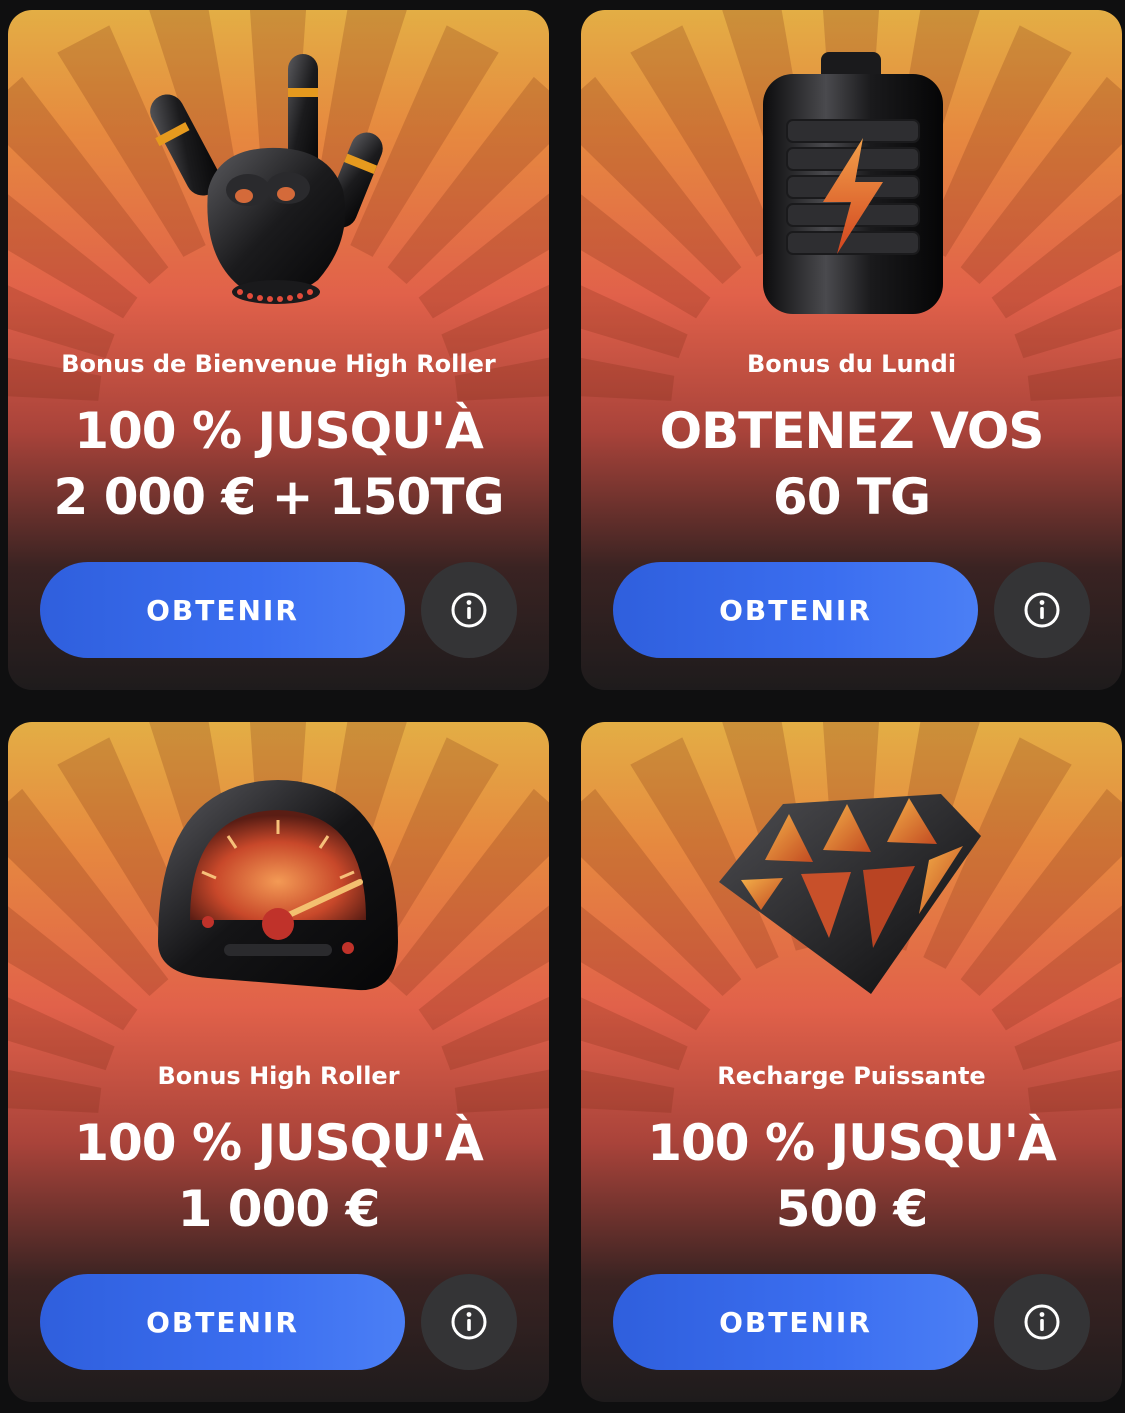 The height and width of the screenshot is (1413, 1125). Describe the element at coordinates (278, 364) in the screenshot. I see `card-subtitle: Bonus de Bienvenue High Roller` at that location.